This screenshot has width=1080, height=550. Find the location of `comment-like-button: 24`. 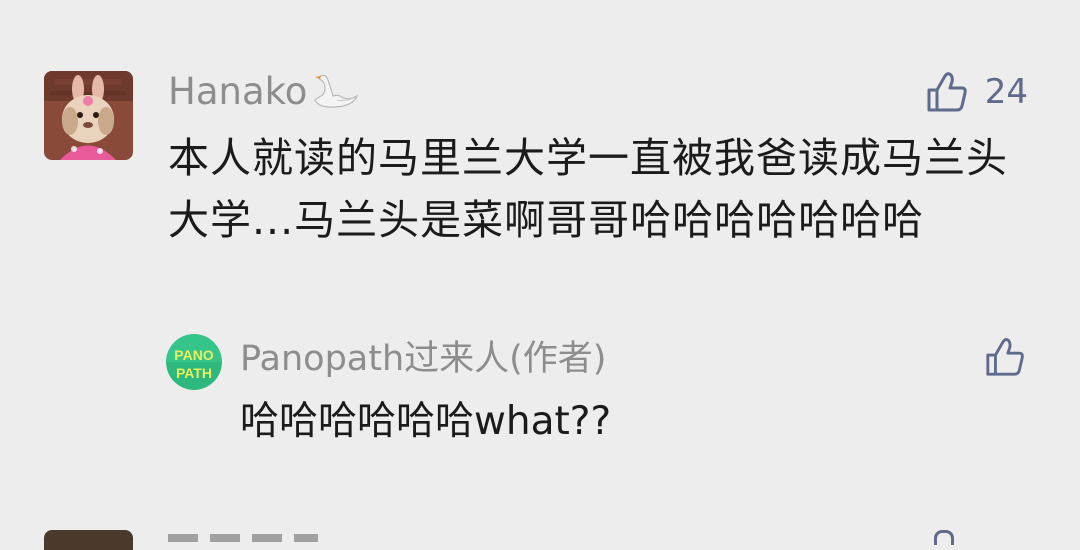

comment-like-button: 24 is located at coordinates (976, 92).